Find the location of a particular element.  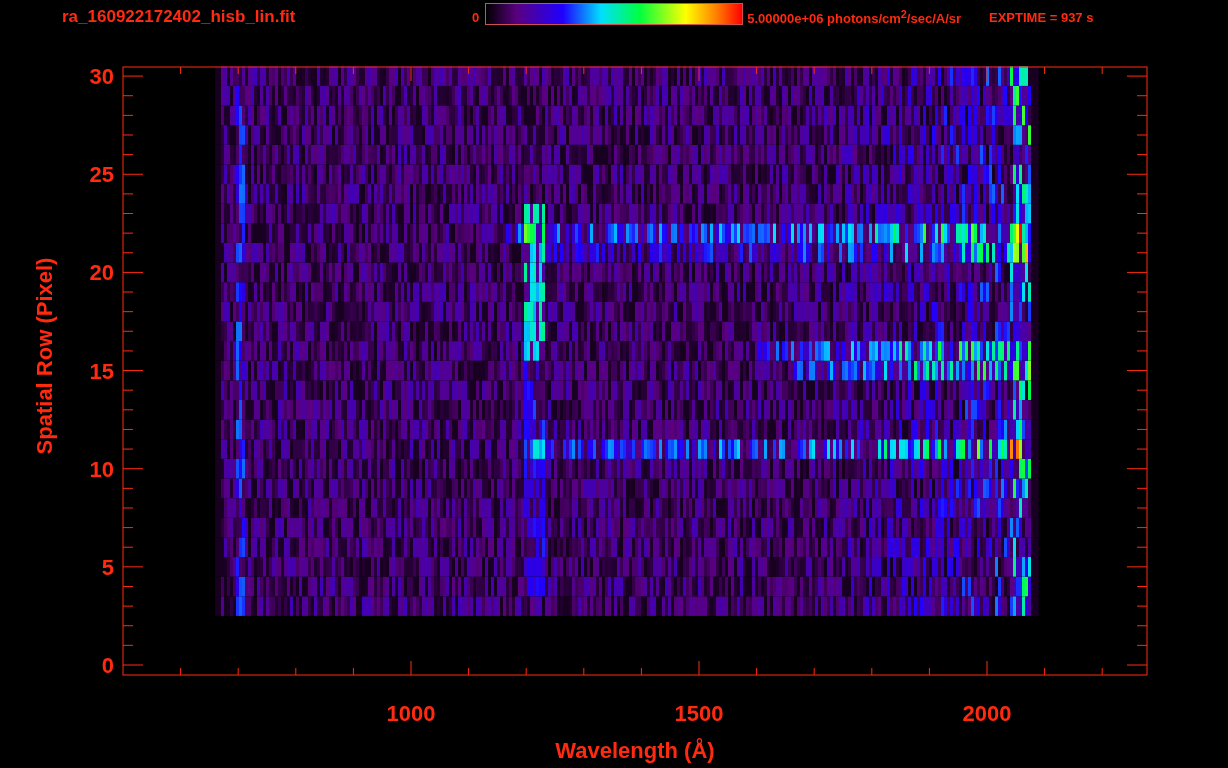

y-tick-label: 30 is located at coordinates (101, 77).